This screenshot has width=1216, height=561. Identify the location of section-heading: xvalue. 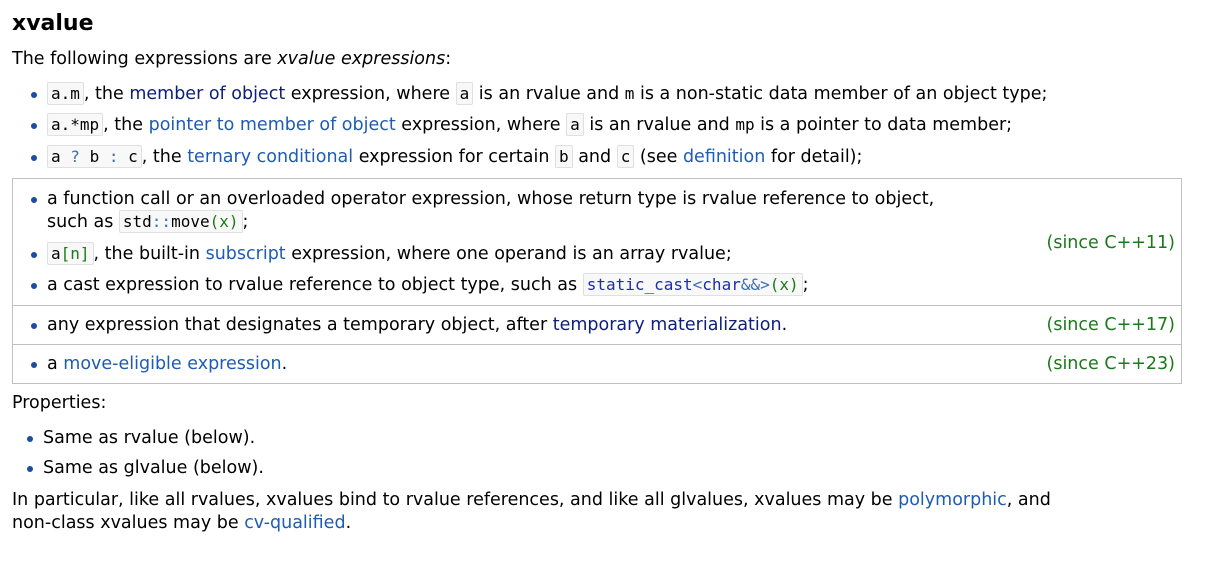
(53, 23).